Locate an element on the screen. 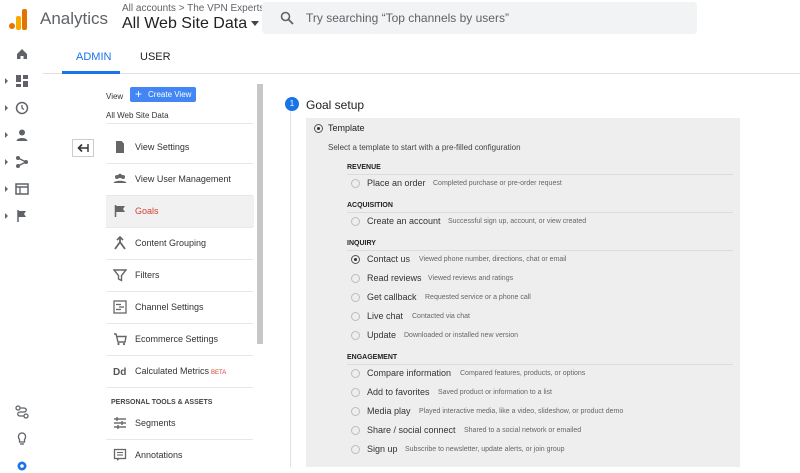  view-name: All Web Site Data is located at coordinates (137, 115).